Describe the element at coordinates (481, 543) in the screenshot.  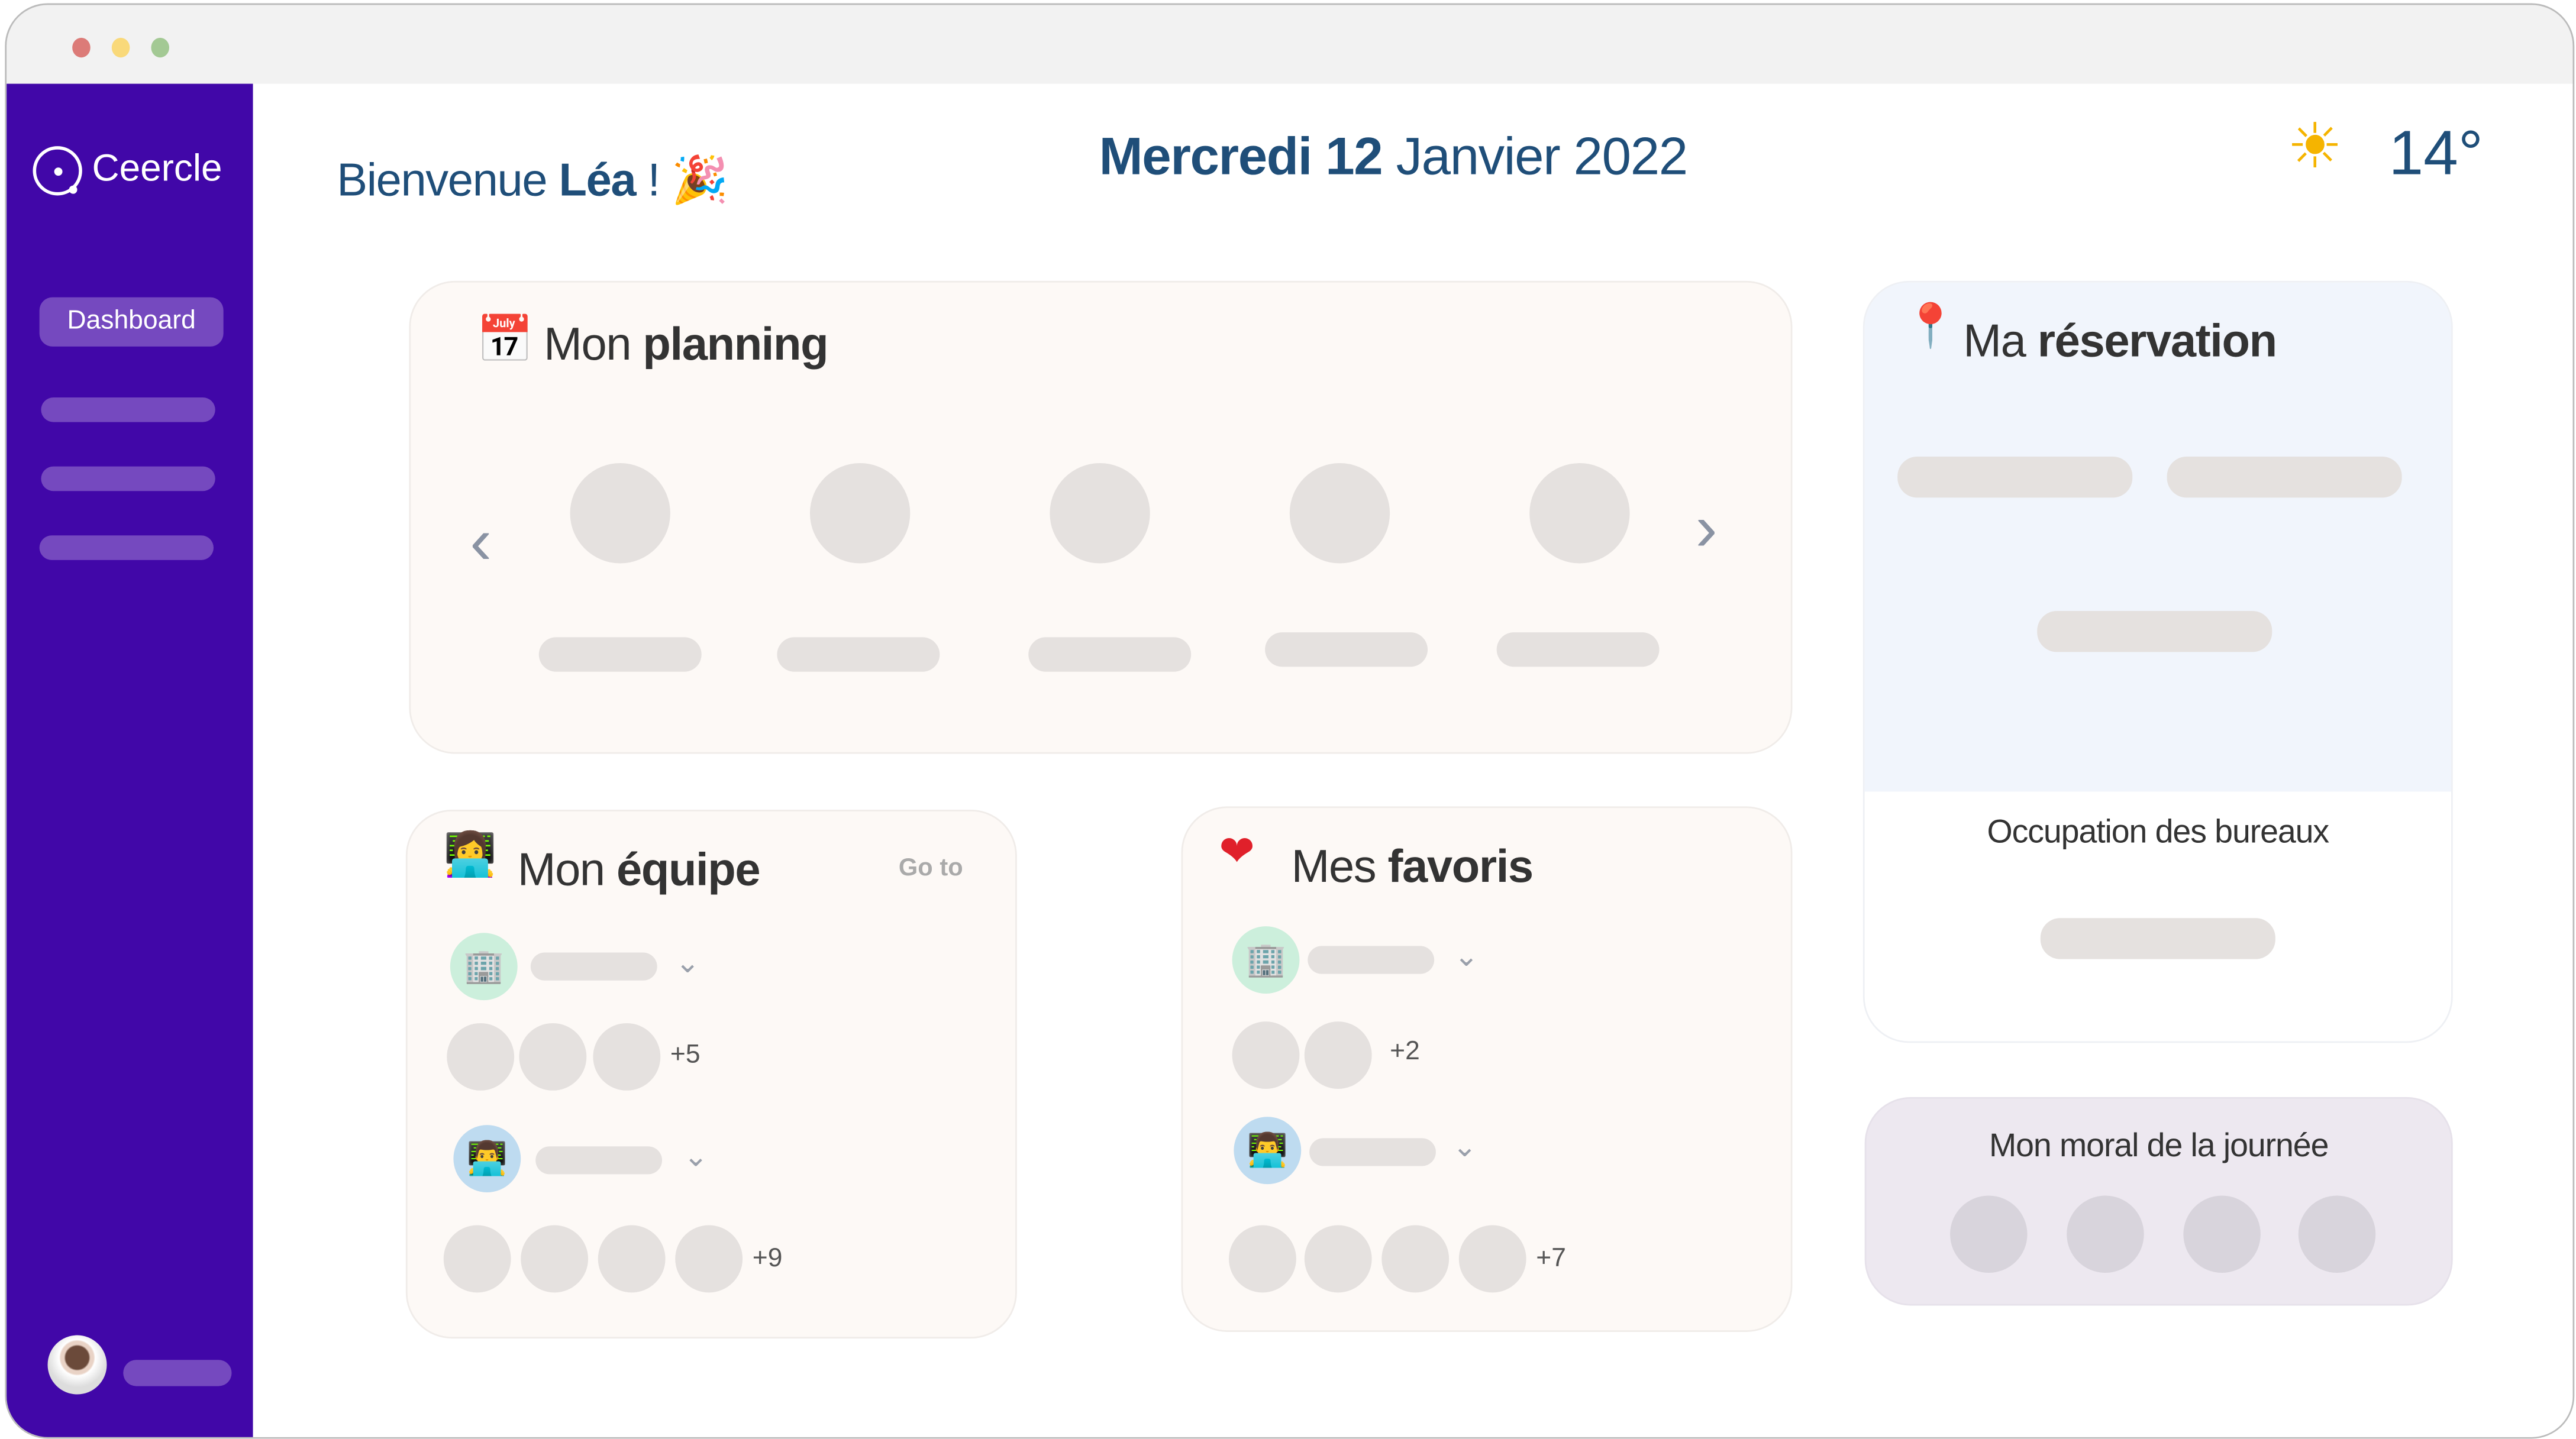
I see `previous-week-chevron-icon: ‹` at that location.